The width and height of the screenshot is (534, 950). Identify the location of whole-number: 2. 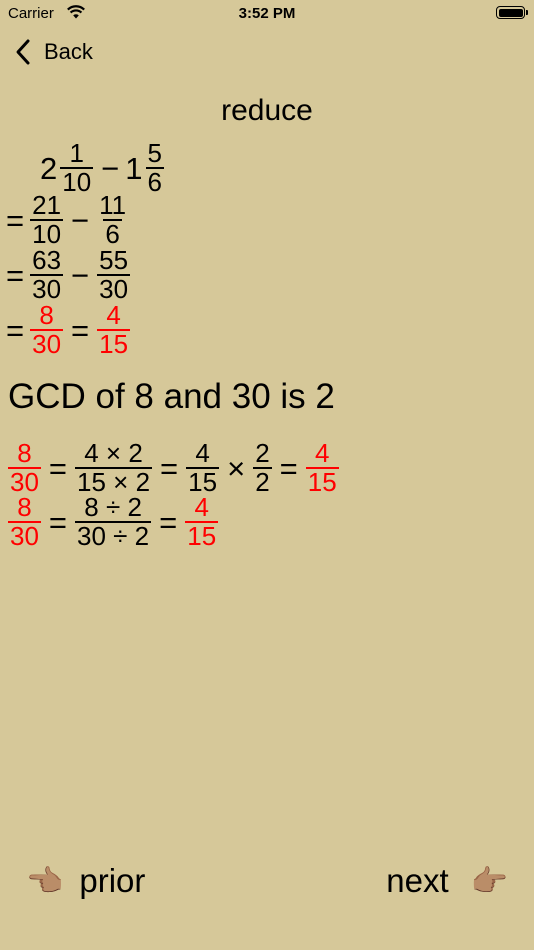
(49, 168).